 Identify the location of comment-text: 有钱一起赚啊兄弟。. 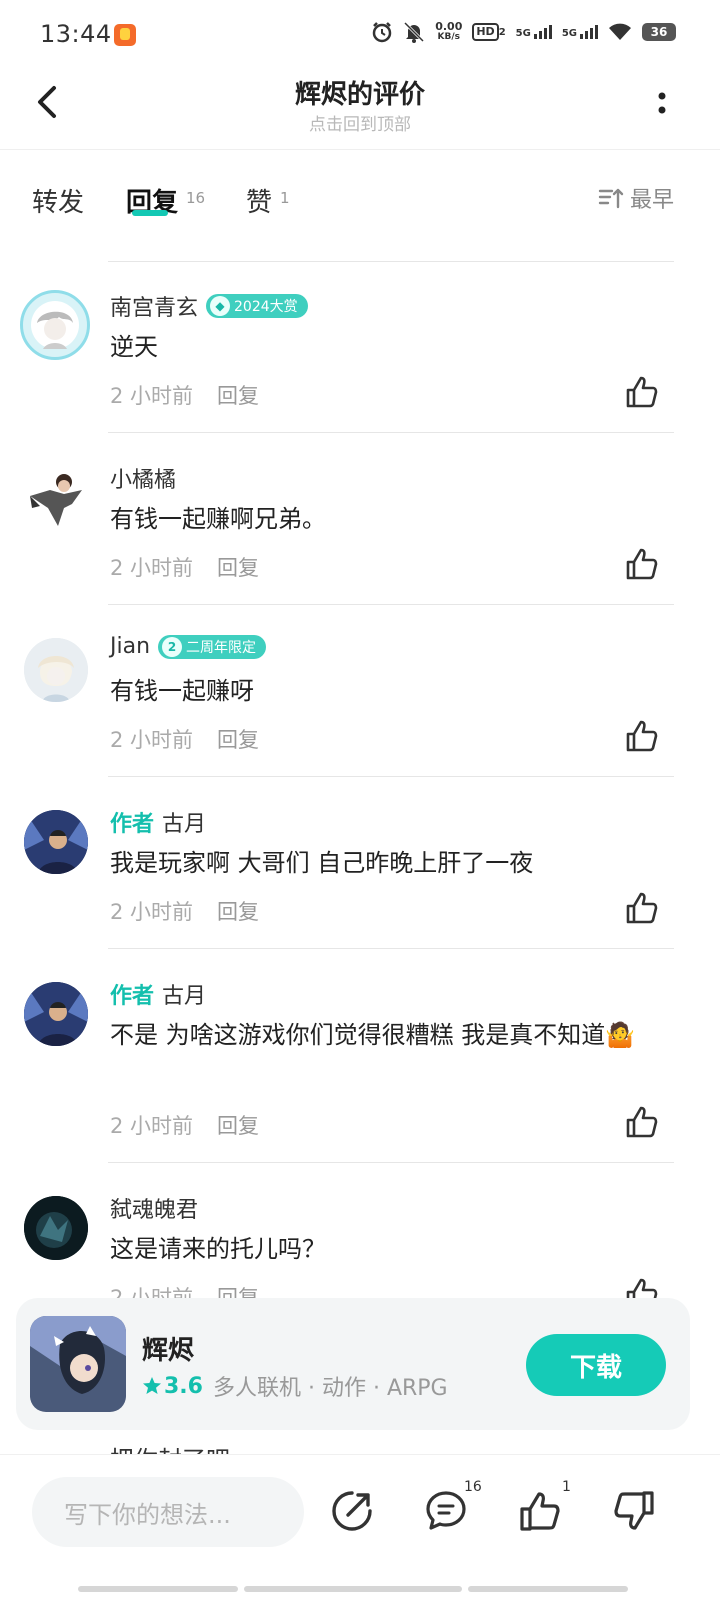
(218, 519).